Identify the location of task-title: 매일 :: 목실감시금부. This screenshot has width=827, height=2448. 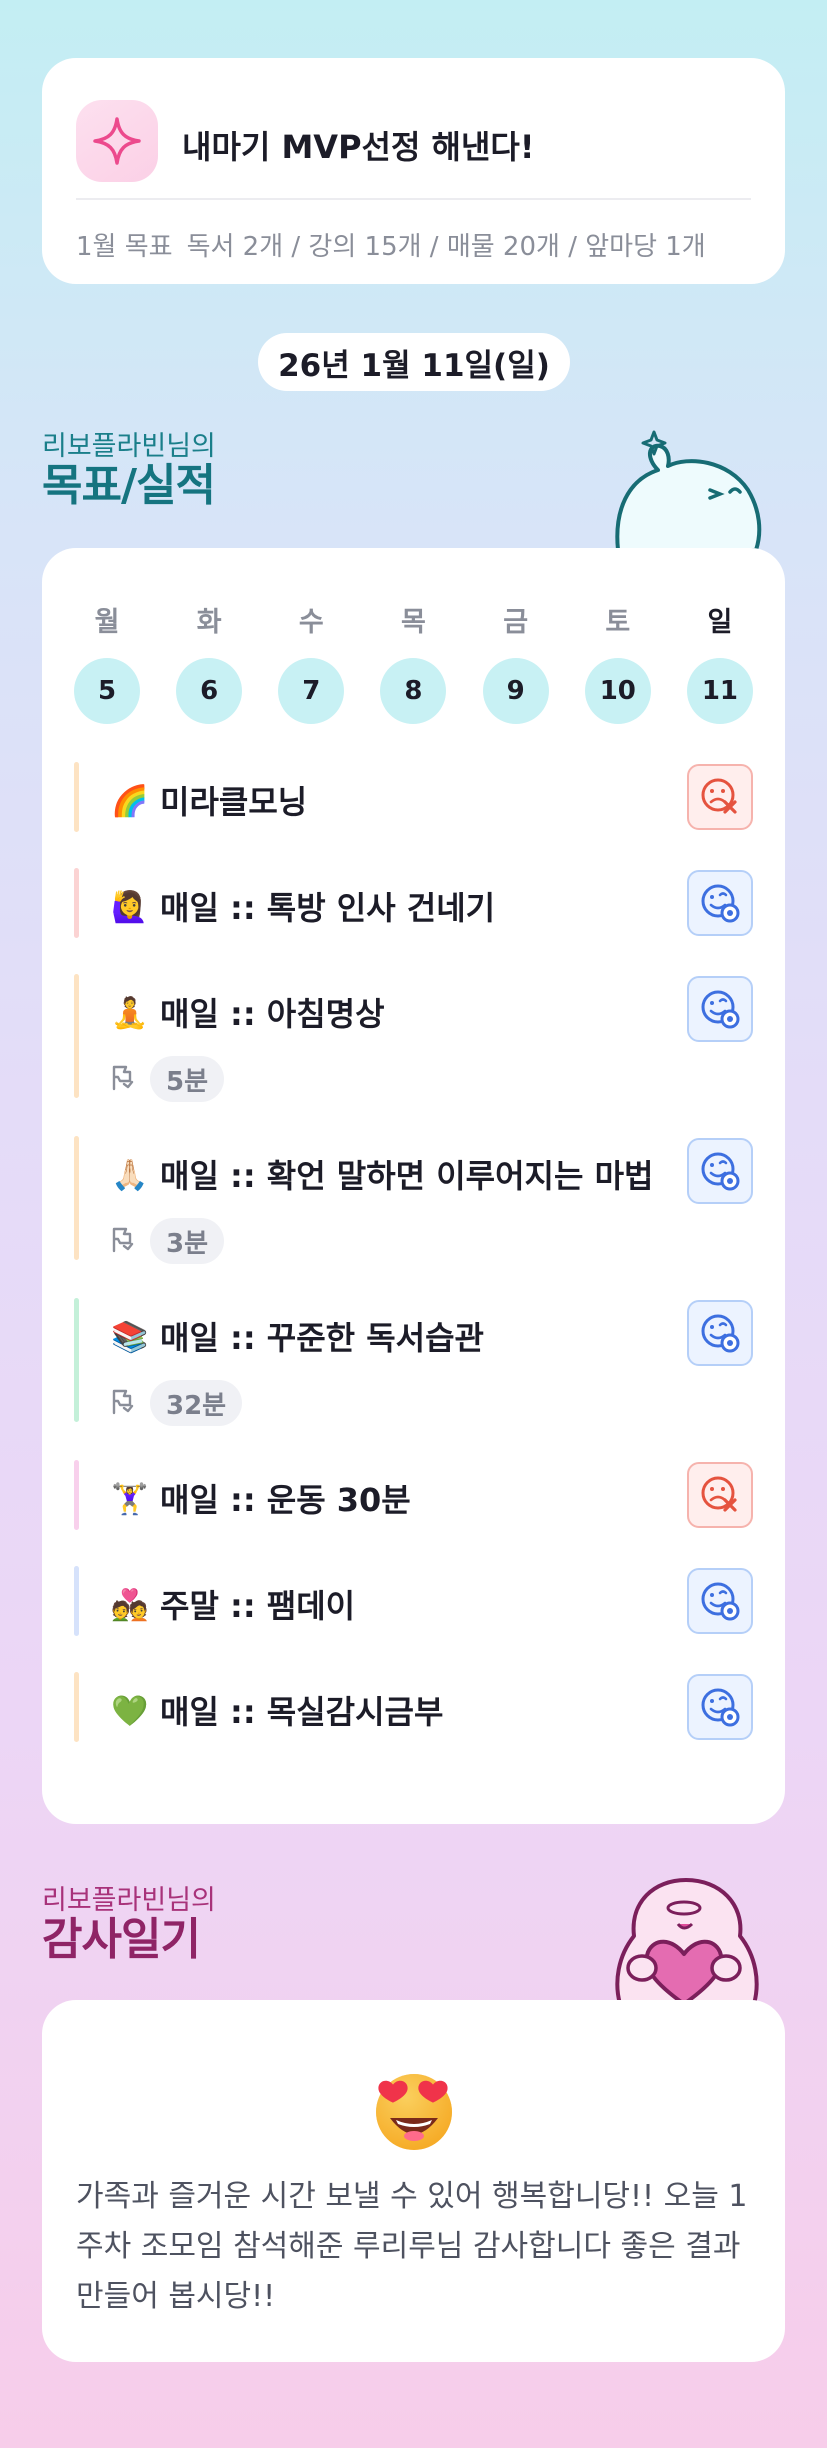
(302, 1712).